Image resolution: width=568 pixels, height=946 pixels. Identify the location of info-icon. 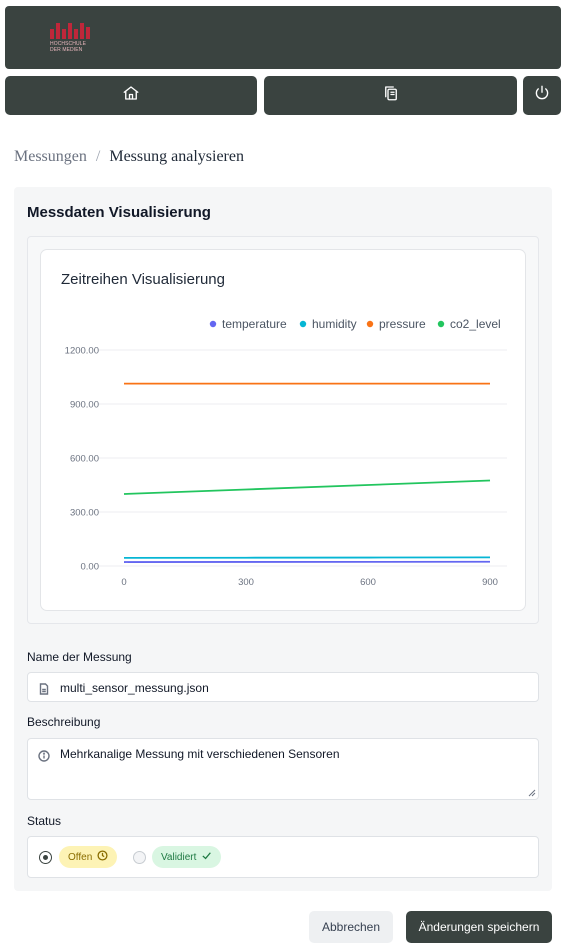
(44, 755).